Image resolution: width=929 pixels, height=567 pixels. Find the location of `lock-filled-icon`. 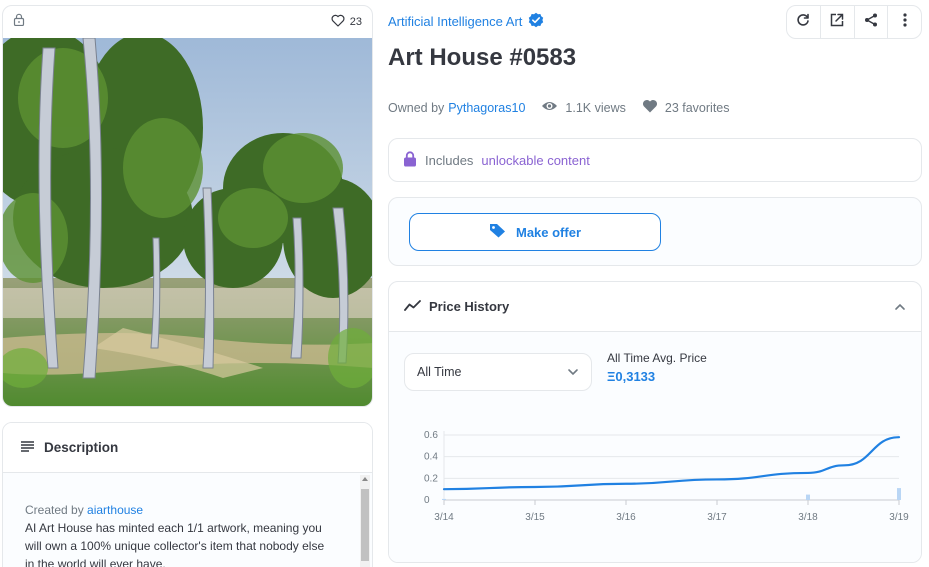

lock-filled-icon is located at coordinates (410, 160).